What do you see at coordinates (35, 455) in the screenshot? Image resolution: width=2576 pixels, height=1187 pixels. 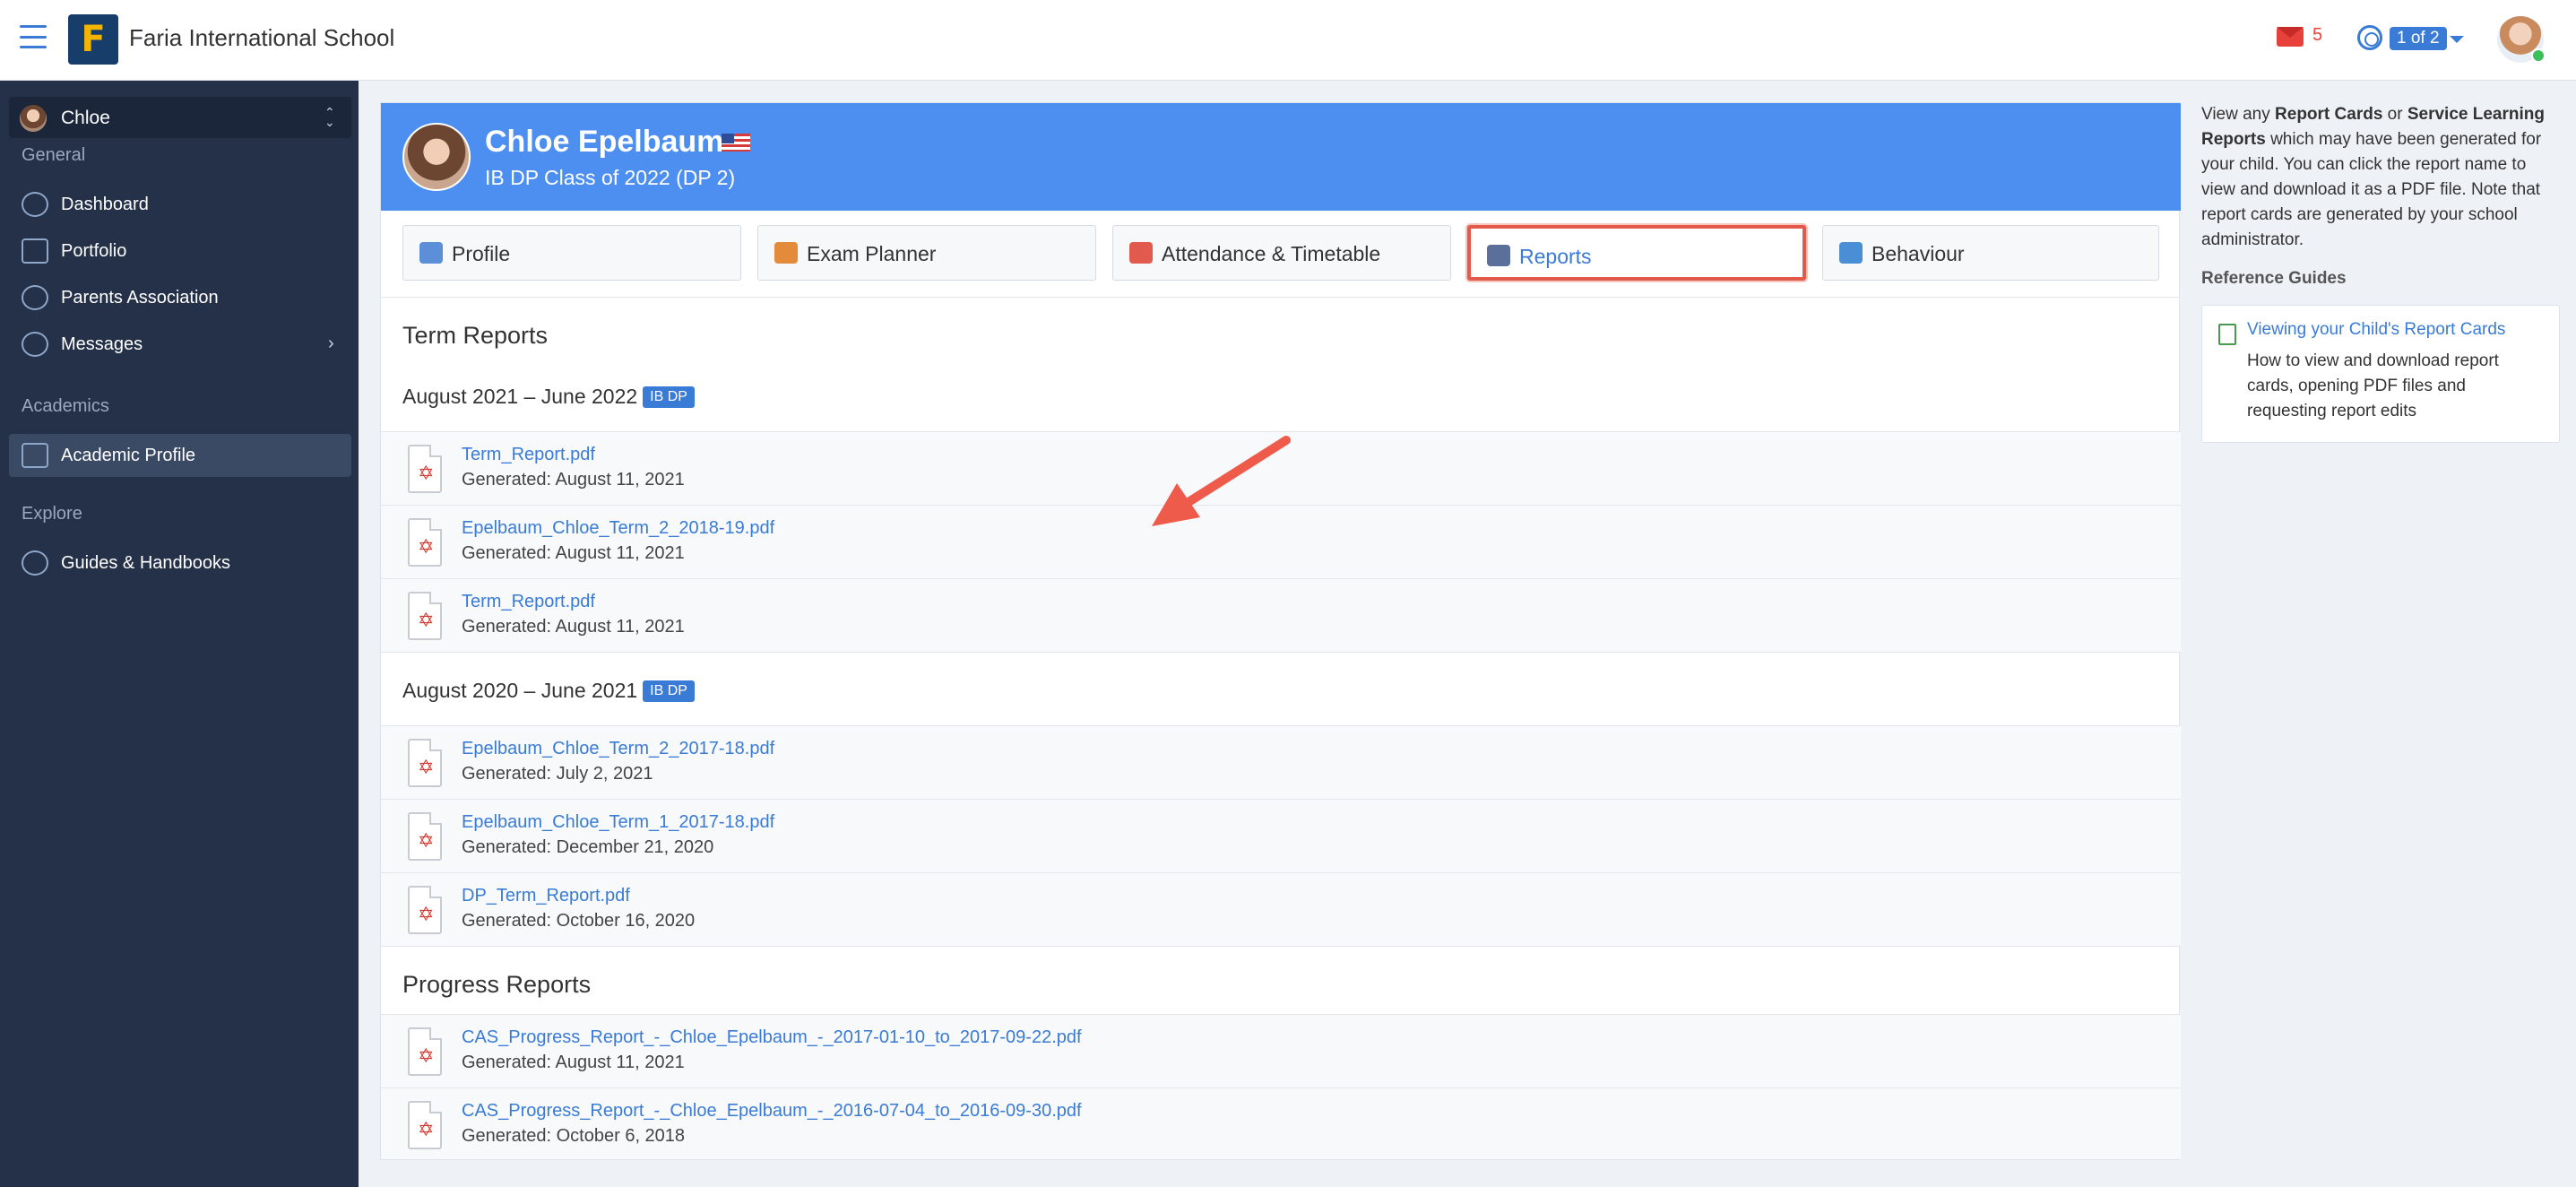 I see `document-icon` at bounding box center [35, 455].